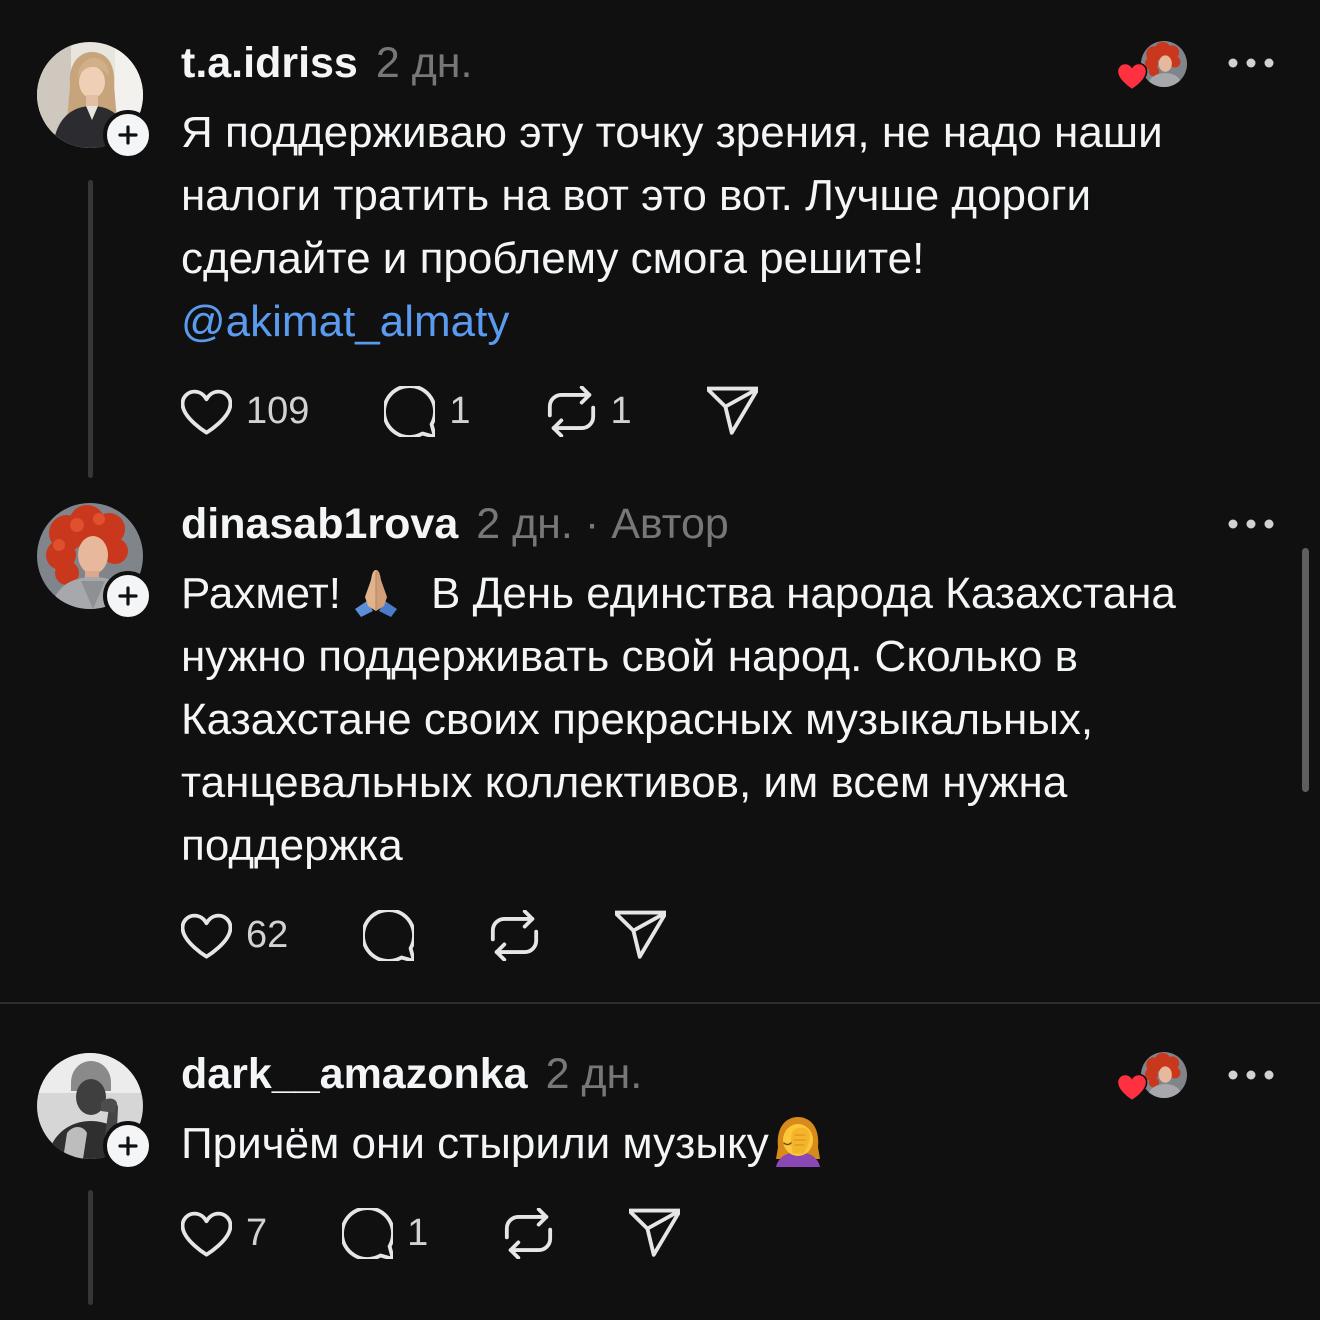 This screenshot has height=1320, width=1320. What do you see at coordinates (660, 1003) in the screenshot?
I see `divider` at bounding box center [660, 1003].